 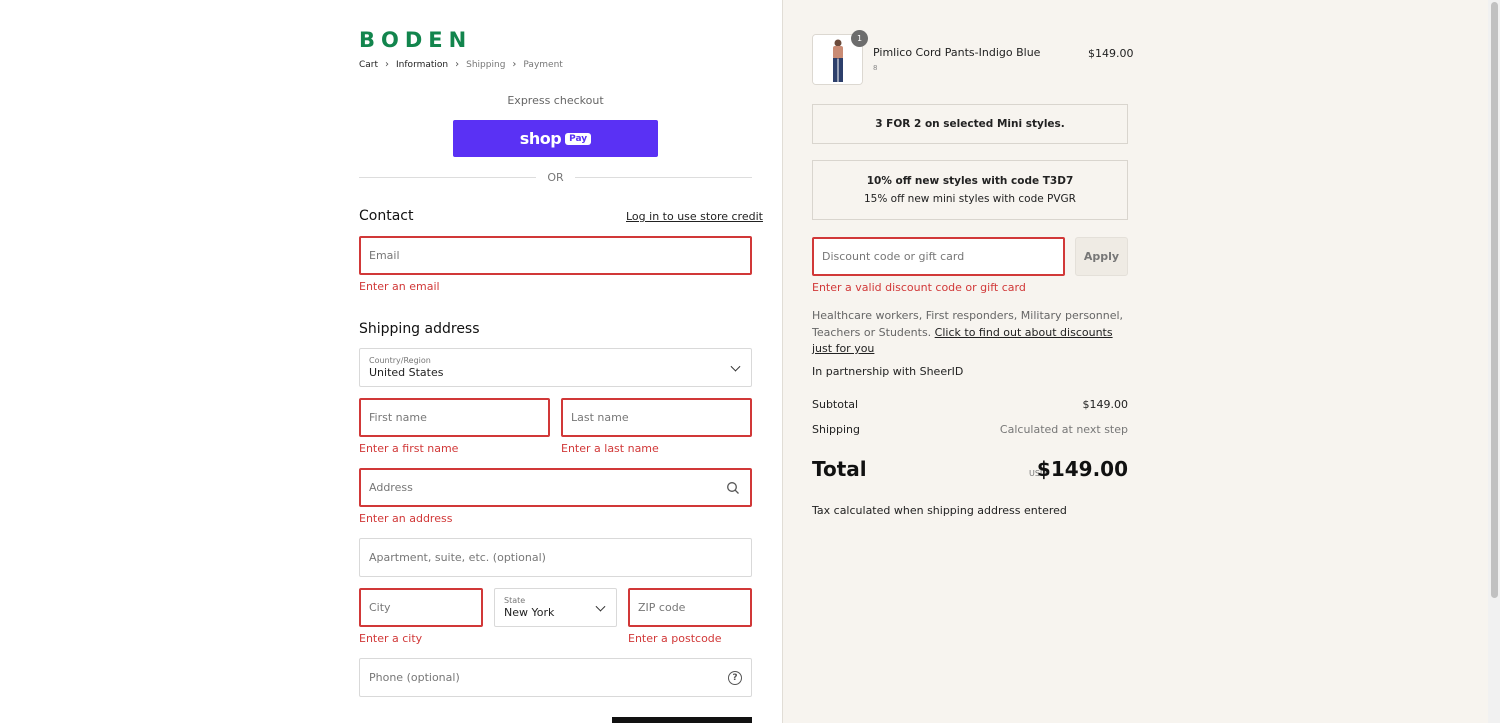 What do you see at coordinates (733, 487) in the screenshot?
I see `search-icon` at bounding box center [733, 487].